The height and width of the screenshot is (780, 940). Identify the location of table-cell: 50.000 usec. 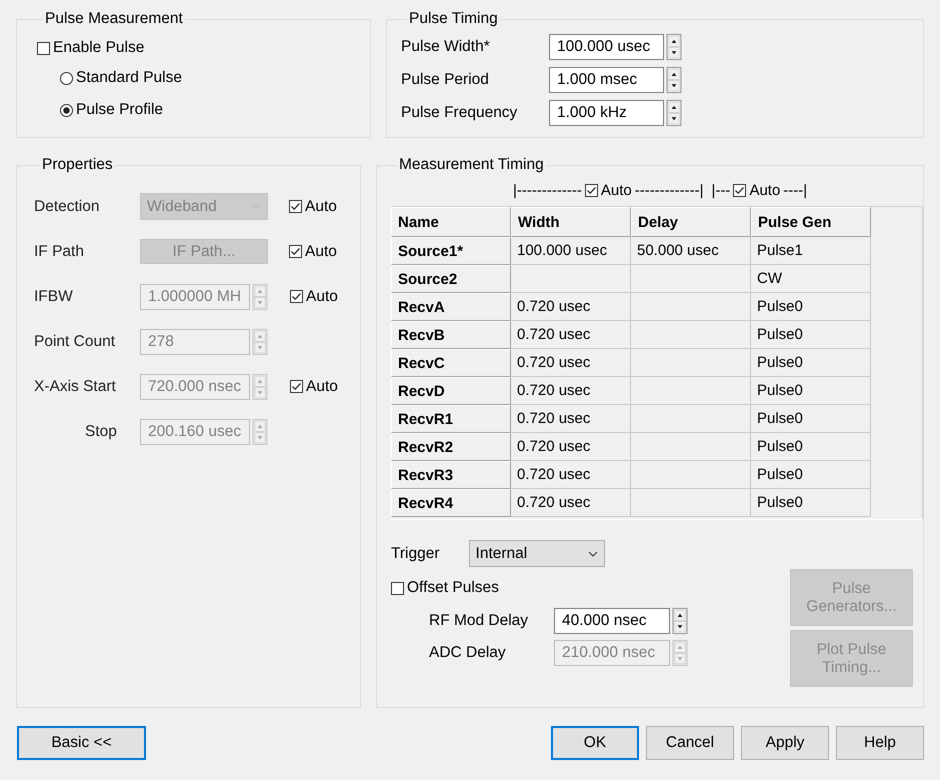
(691, 251).